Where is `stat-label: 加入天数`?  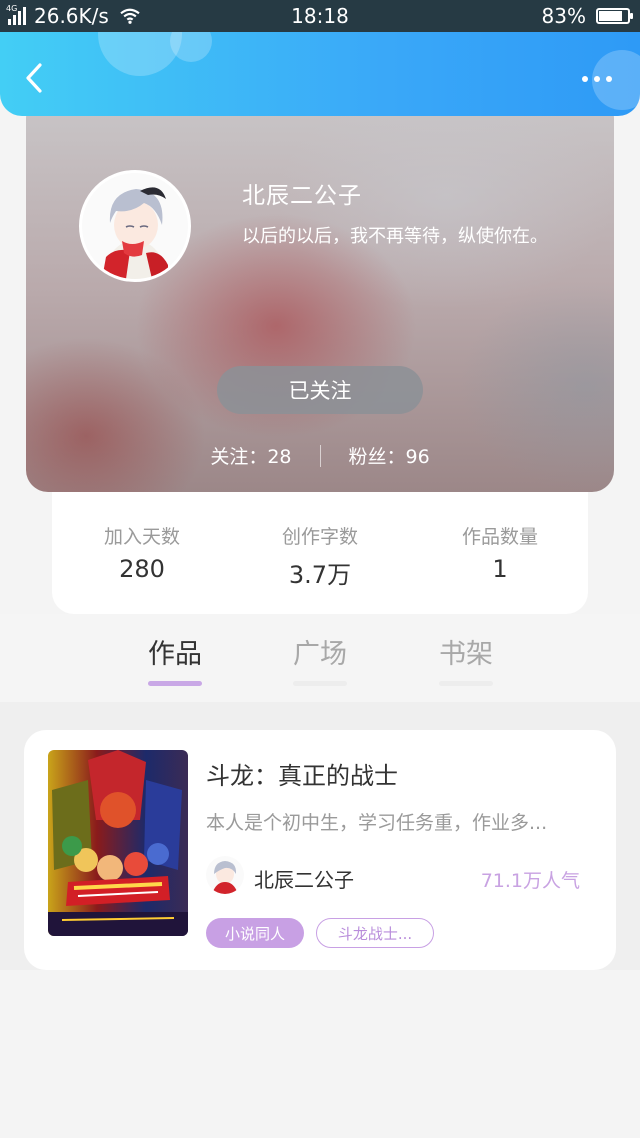 stat-label: 加入天数 is located at coordinates (141, 537).